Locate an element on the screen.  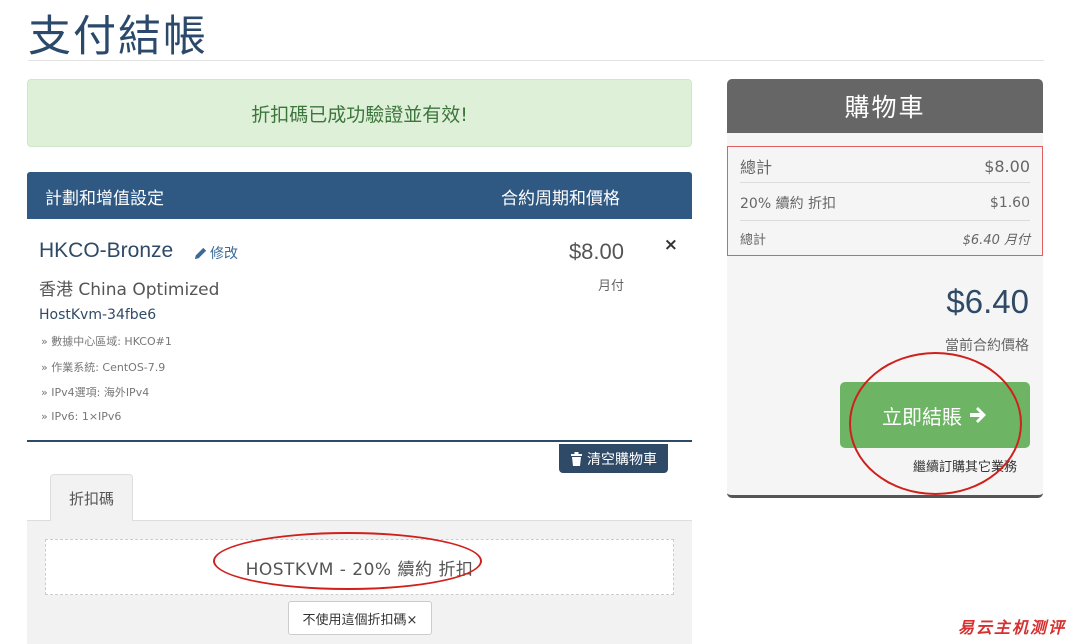
promo-success-alert: 折扣碼已成功驗證並有效! is located at coordinates (359, 113).